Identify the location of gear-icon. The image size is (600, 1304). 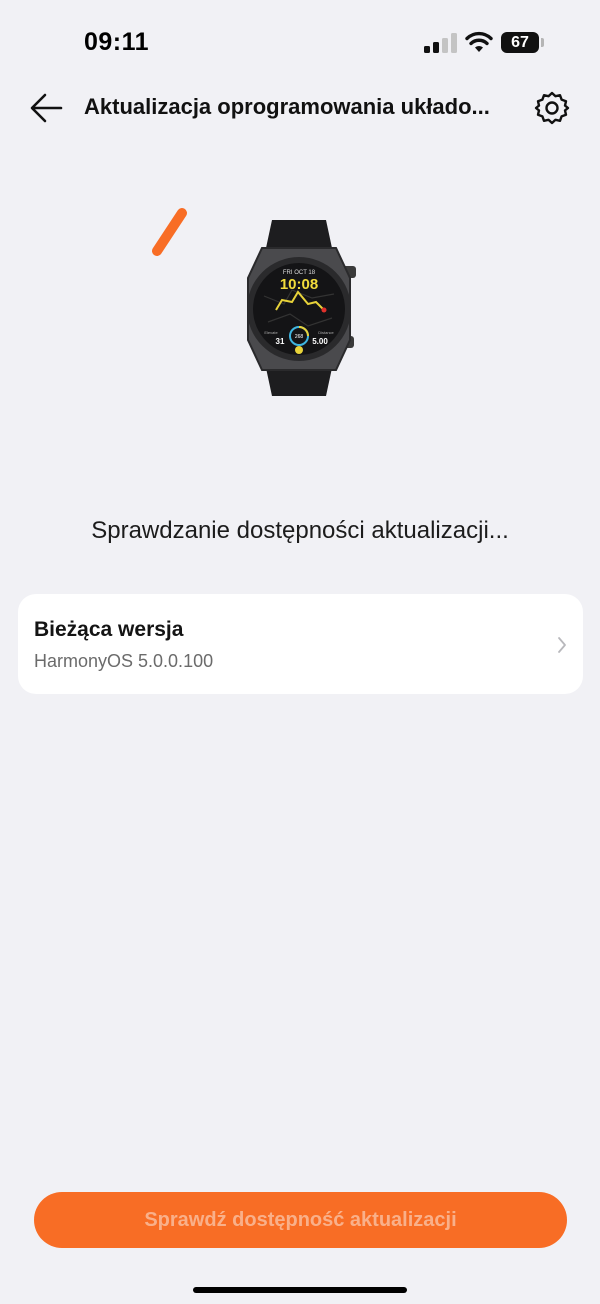
(552, 108).